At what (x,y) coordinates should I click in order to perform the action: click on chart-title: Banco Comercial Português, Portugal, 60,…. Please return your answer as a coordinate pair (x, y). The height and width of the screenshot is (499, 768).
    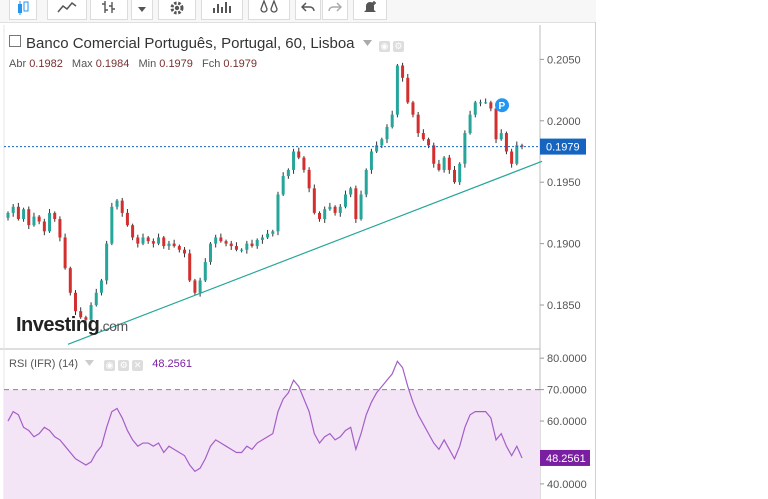
    Looking at the image, I should click on (190, 43).